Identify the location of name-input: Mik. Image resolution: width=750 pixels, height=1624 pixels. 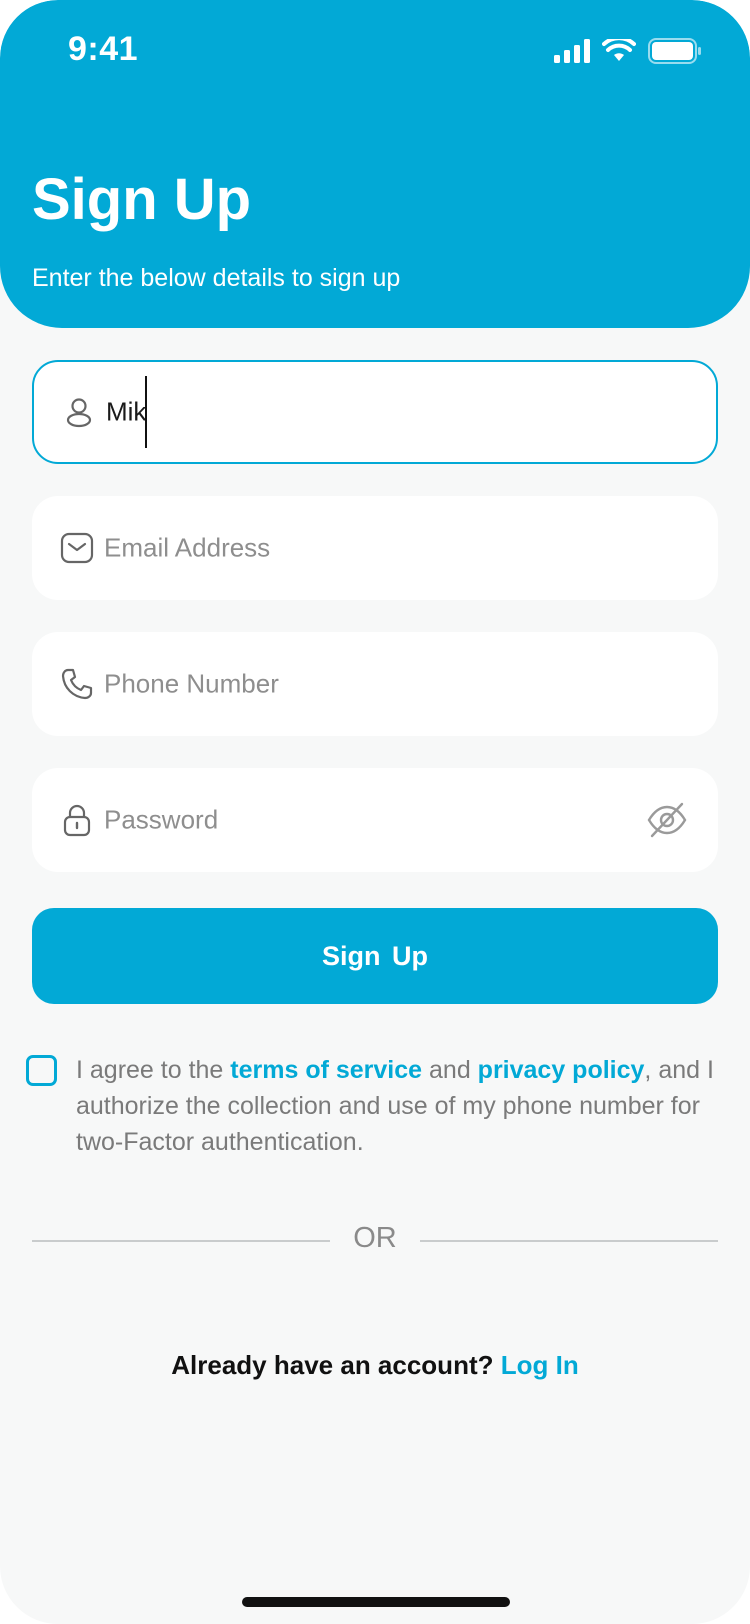
(375, 412).